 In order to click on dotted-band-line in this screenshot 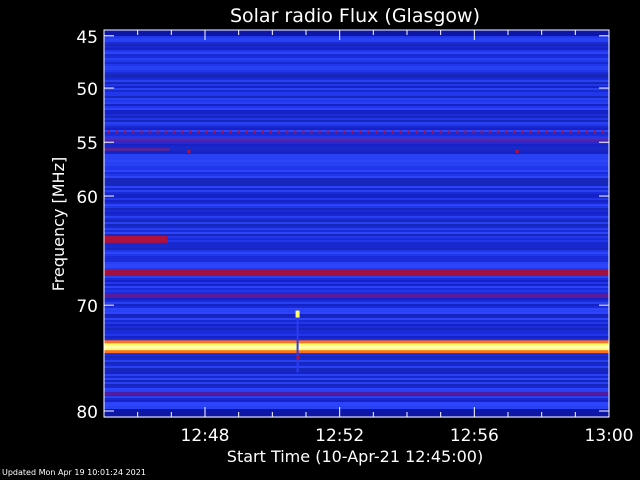, I will do `click(356, 139)`.